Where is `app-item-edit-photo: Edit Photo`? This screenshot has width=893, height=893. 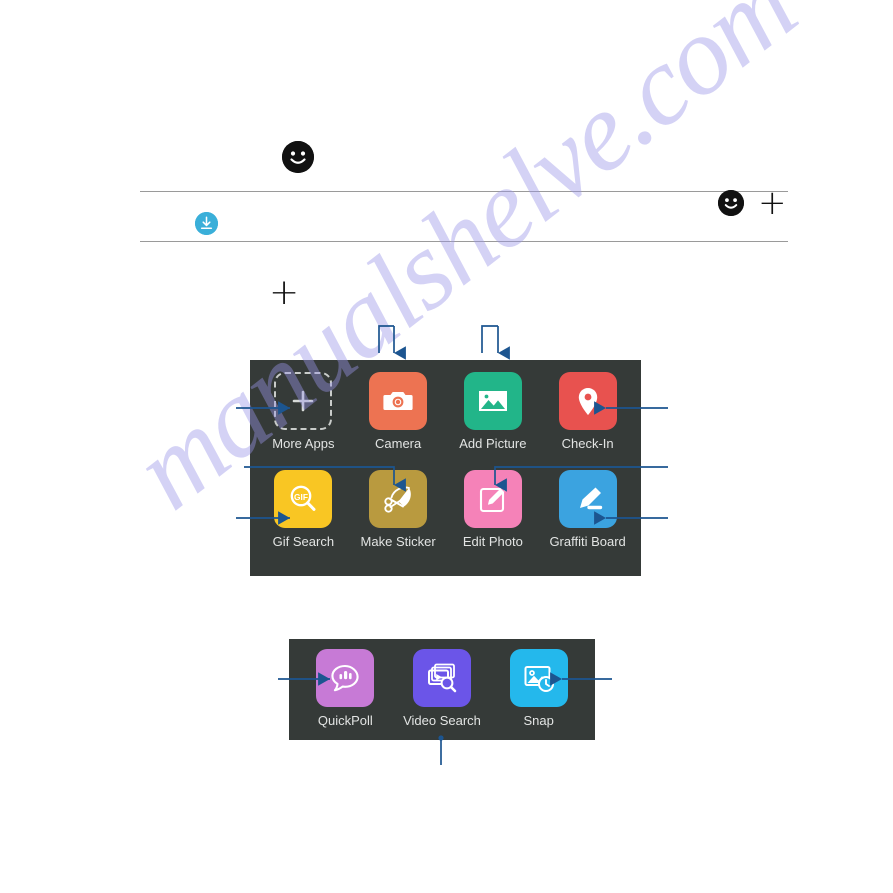
app-item-edit-photo: Edit Photo is located at coordinates (493, 519).